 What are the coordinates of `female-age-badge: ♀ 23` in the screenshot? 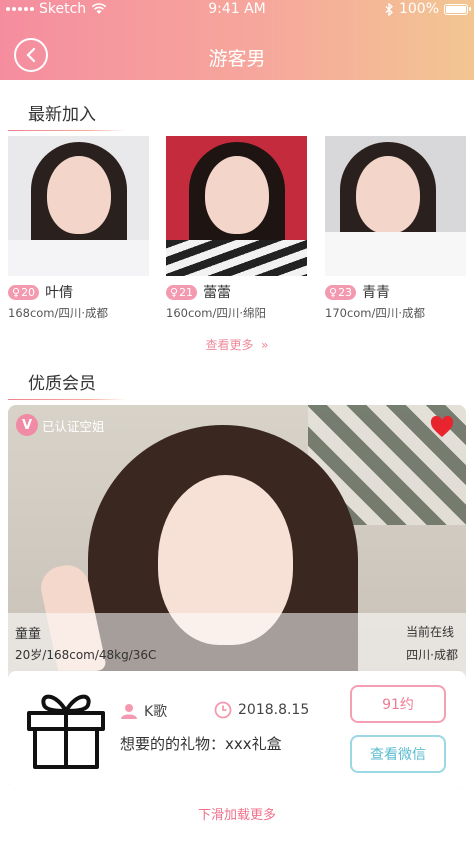 It's located at (341, 292).